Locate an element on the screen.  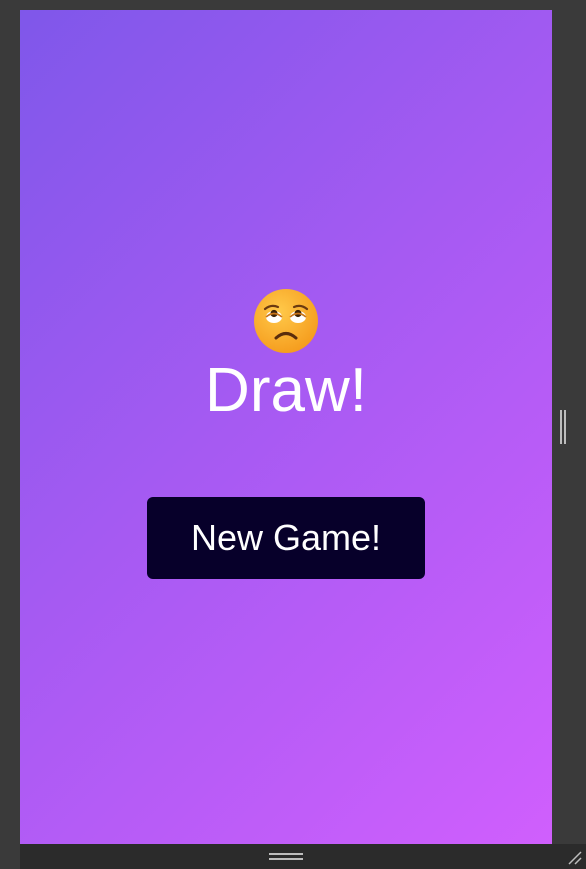
resize-corner-icon is located at coordinates (574, 857).